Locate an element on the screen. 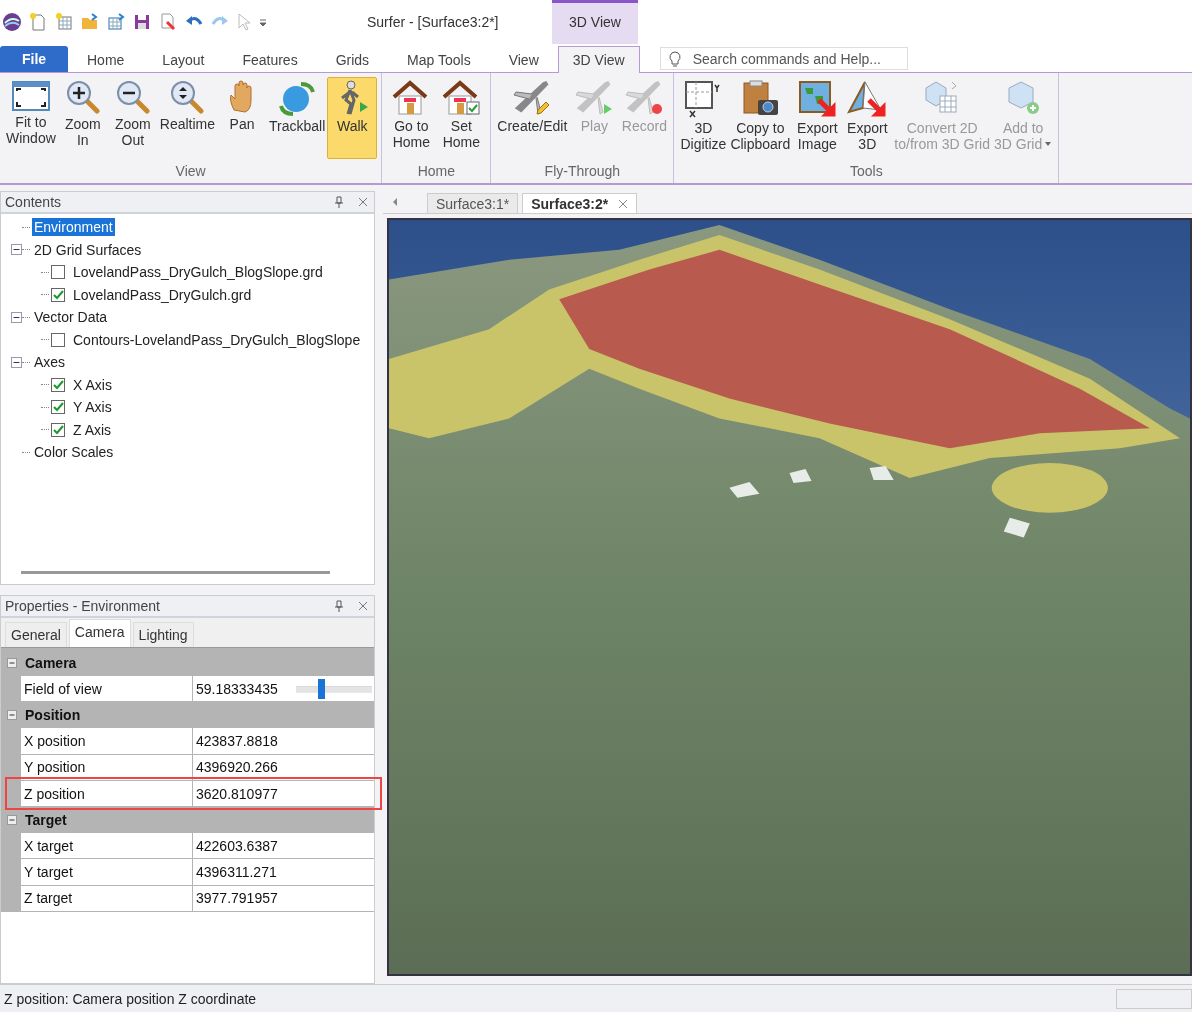  ribbon-button: Zoom In is located at coordinates (82, 118).